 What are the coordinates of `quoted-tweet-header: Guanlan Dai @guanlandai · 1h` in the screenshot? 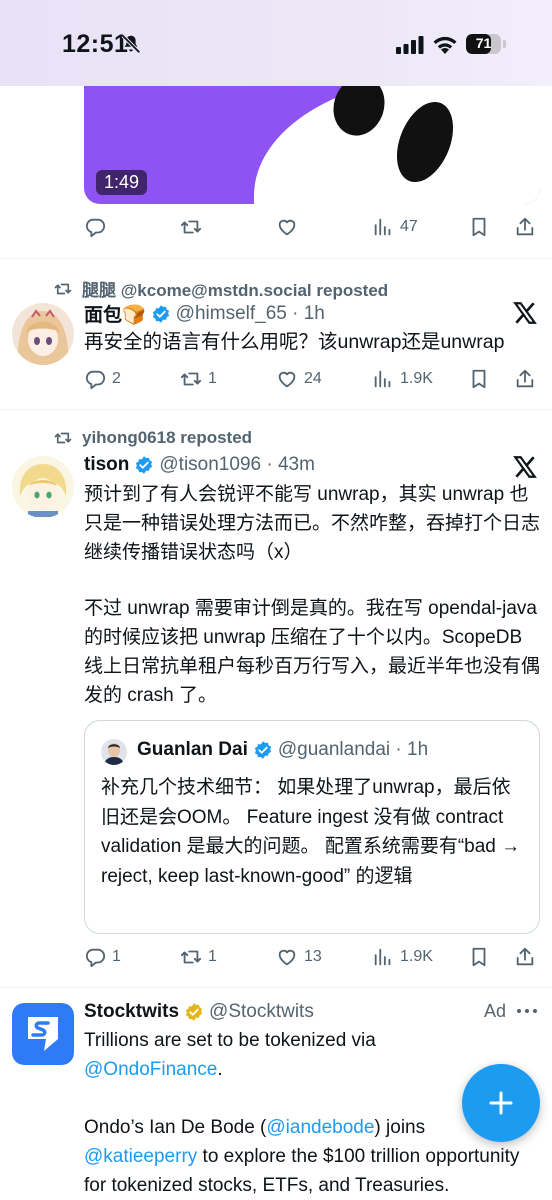 It's located at (282, 750).